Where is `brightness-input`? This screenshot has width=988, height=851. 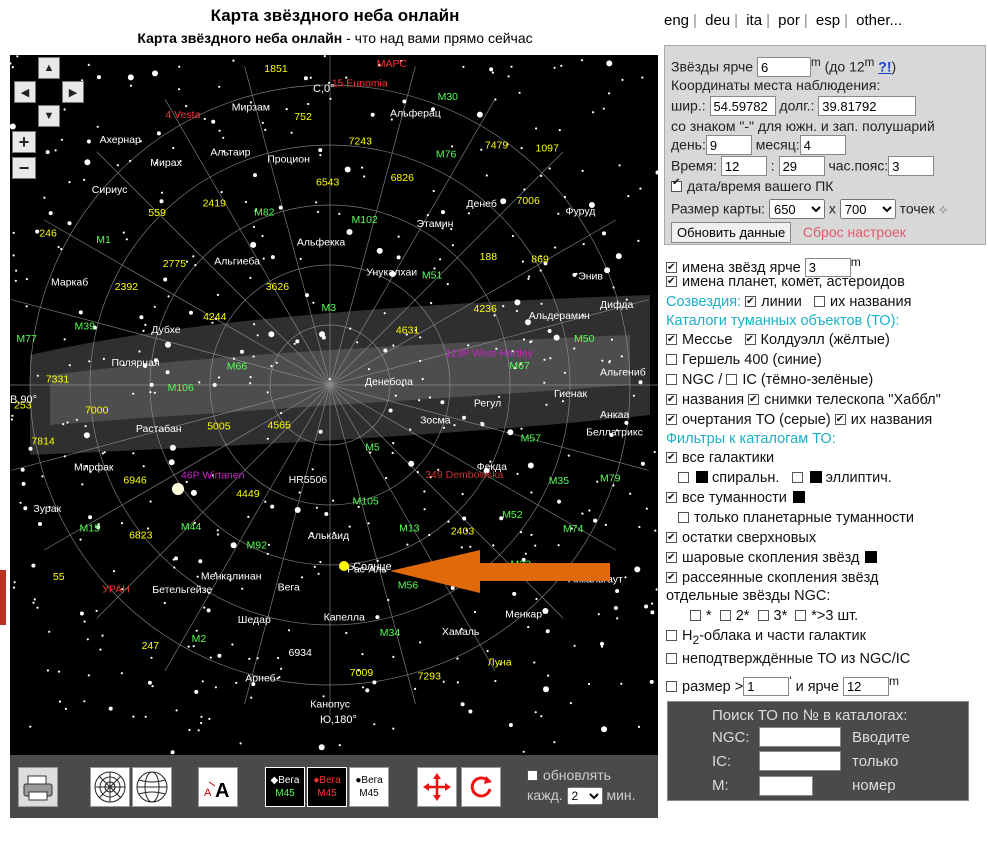
brightness-input is located at coordinates (865, 686).